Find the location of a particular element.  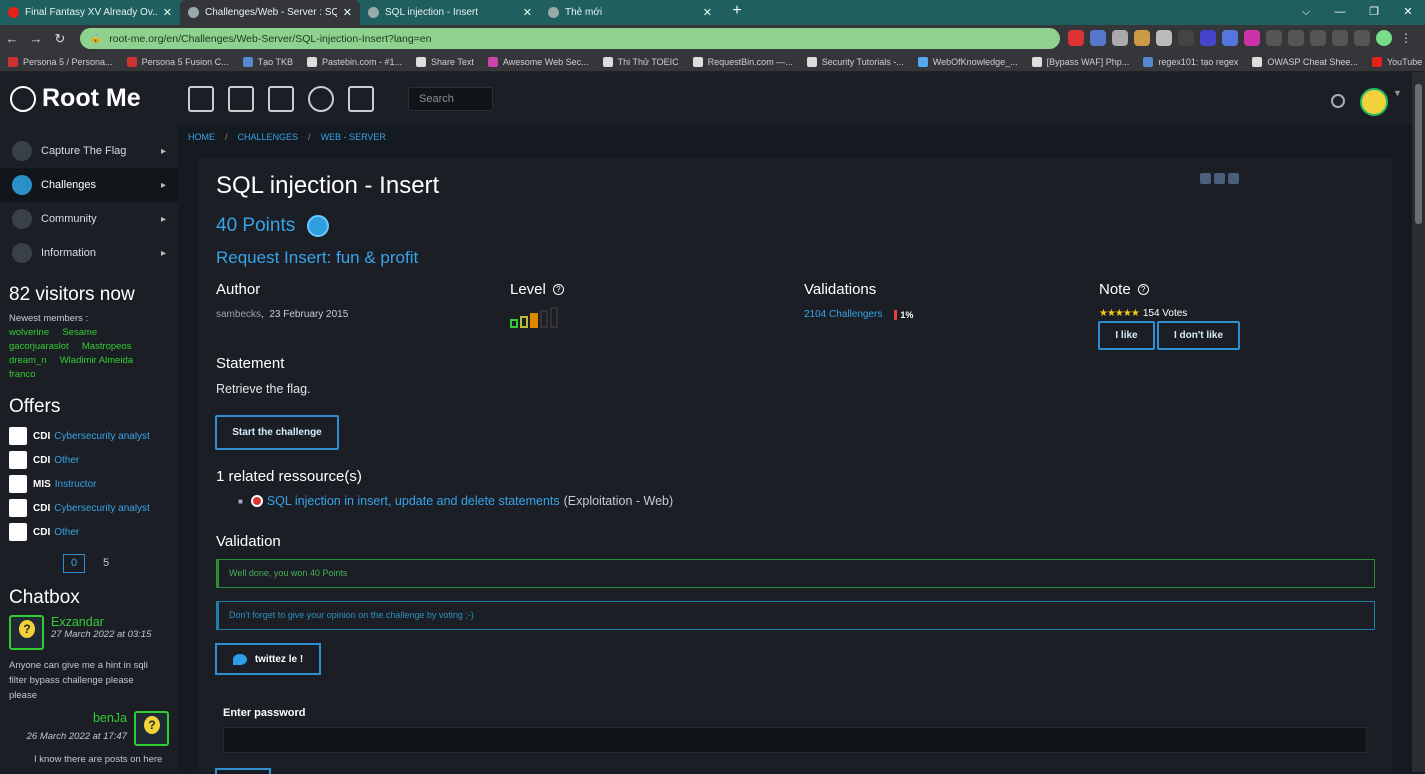

ctf-nav-icon is located at coordinates (241, 99).